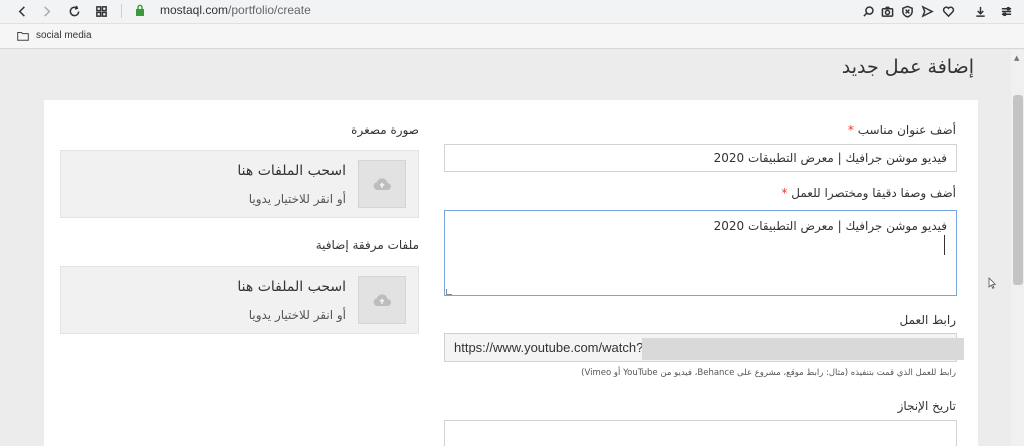  Describe the element at coordinates (1006, 11) in the screenshot. I see `settings-sliders-icon` at that location.